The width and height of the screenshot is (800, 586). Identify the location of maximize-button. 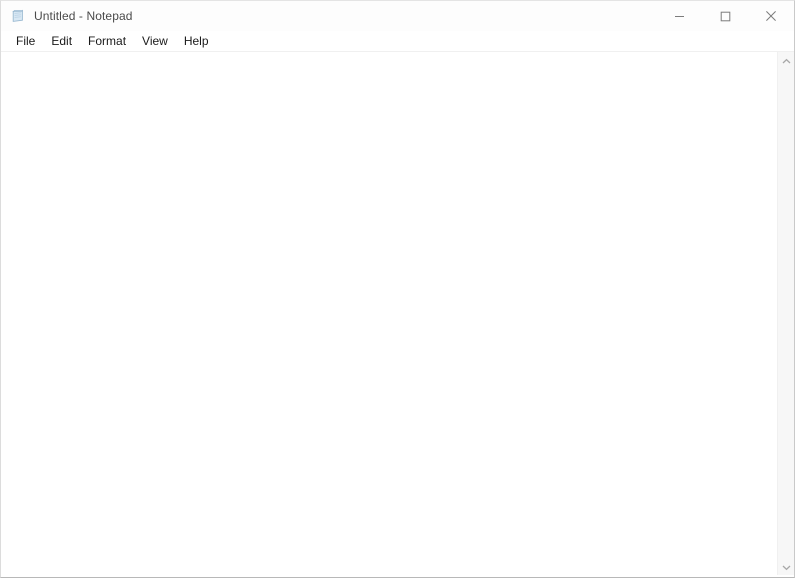
(725, 16).